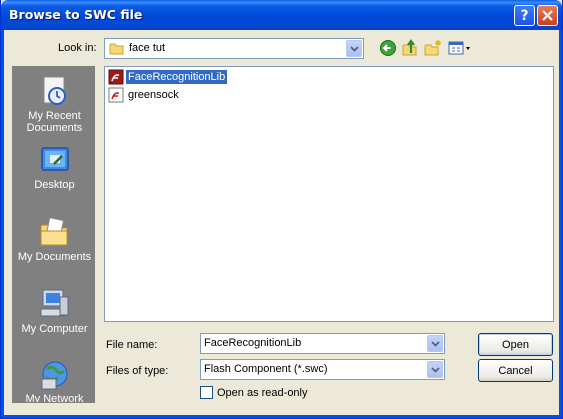 The image size is (563, 419). I want to click on open-button: Open, so click(515, 344).